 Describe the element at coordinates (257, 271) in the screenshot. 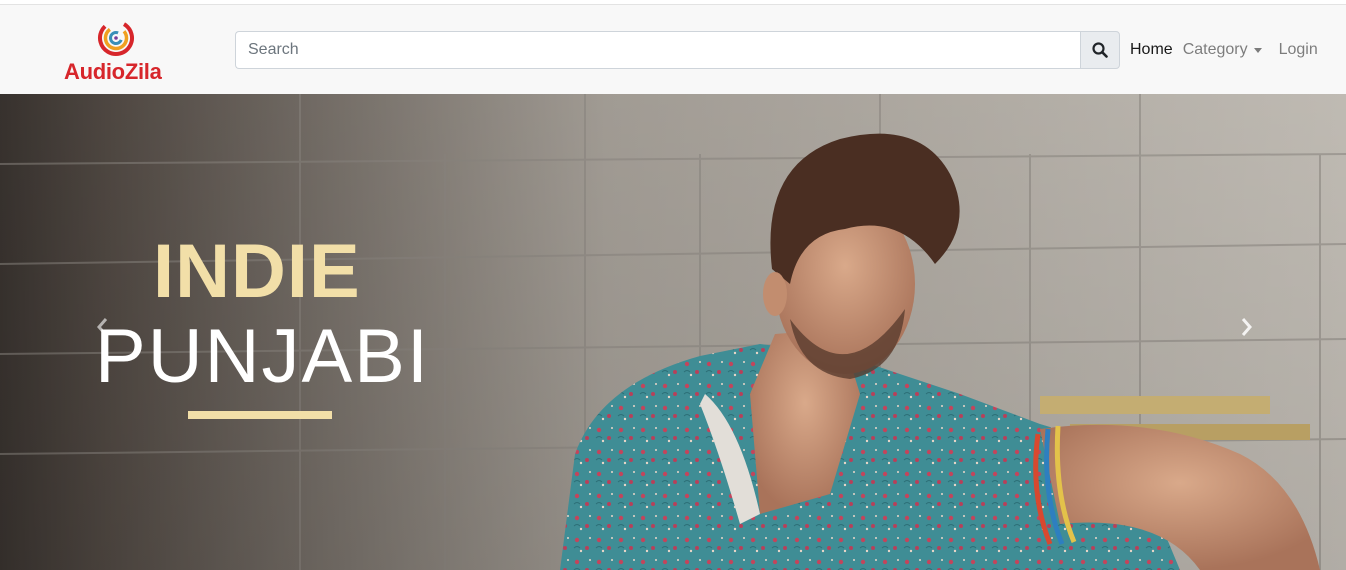

I see `slide-title-line-1: INDIE` at that location.